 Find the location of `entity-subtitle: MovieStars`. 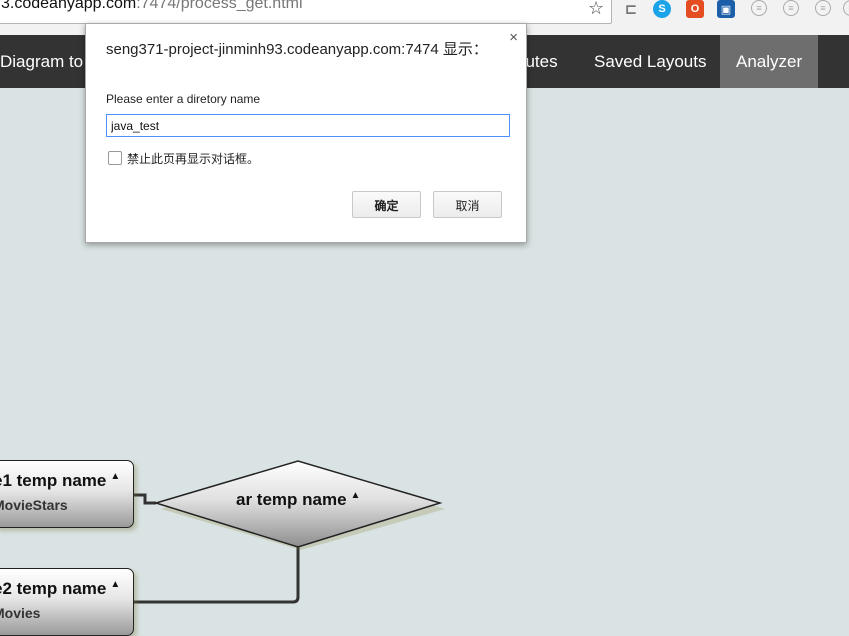

entity-subtitle: MovieStars is located at coordinates (34, 505).